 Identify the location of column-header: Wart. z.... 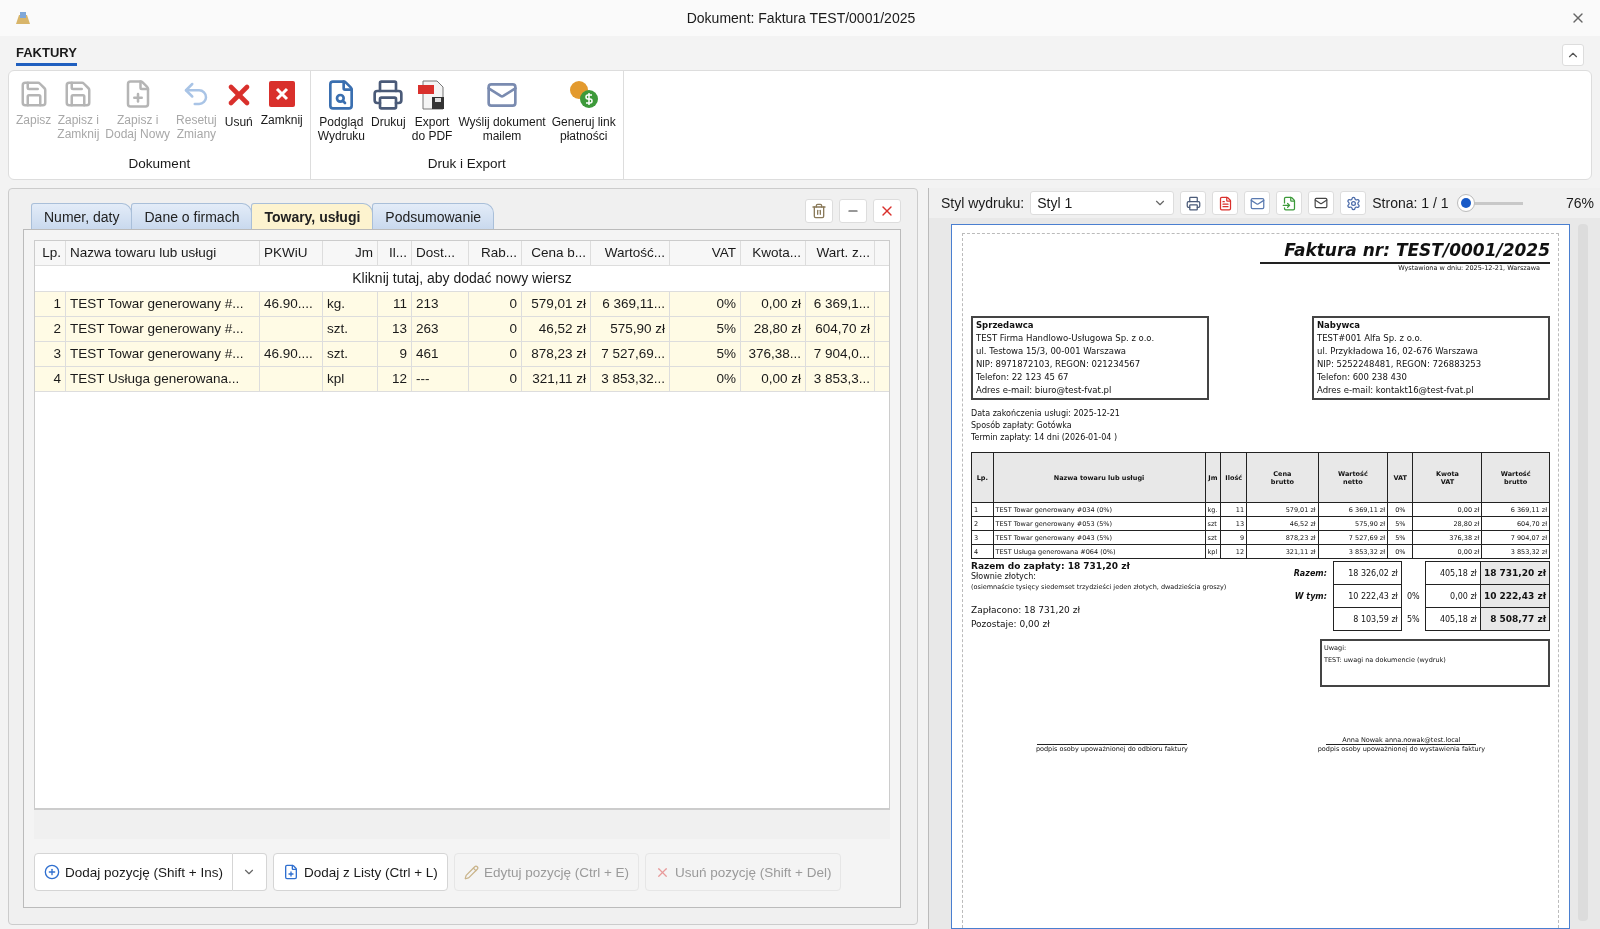
(840, 253).